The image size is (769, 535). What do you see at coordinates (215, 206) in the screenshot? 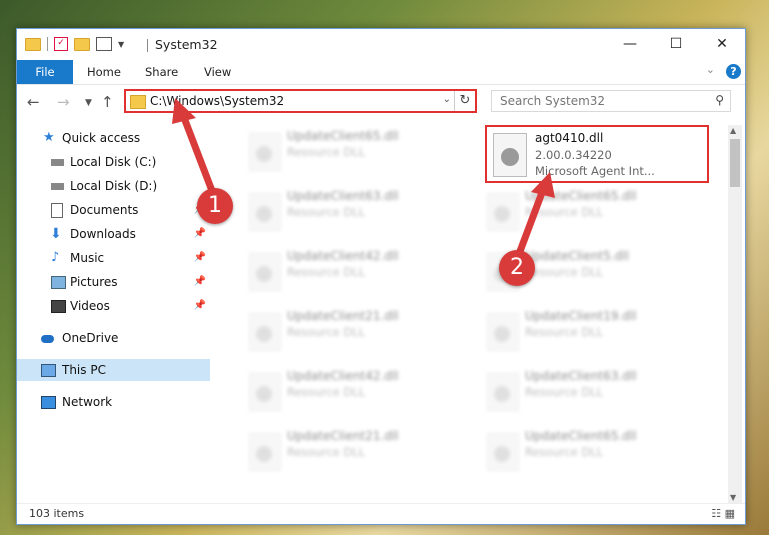
I see `annotation-badge-1: 1` at bounding box center [215, 206].